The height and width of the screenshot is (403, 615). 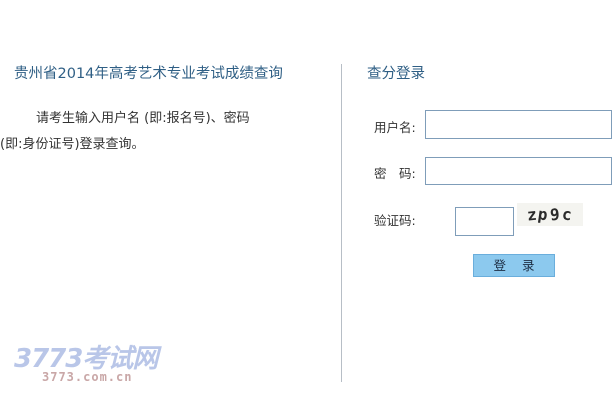 What do you see at coordinates (396, 74) in the screenshot?
I see `login-title: 查分登录` at bounding box center [396, 74].